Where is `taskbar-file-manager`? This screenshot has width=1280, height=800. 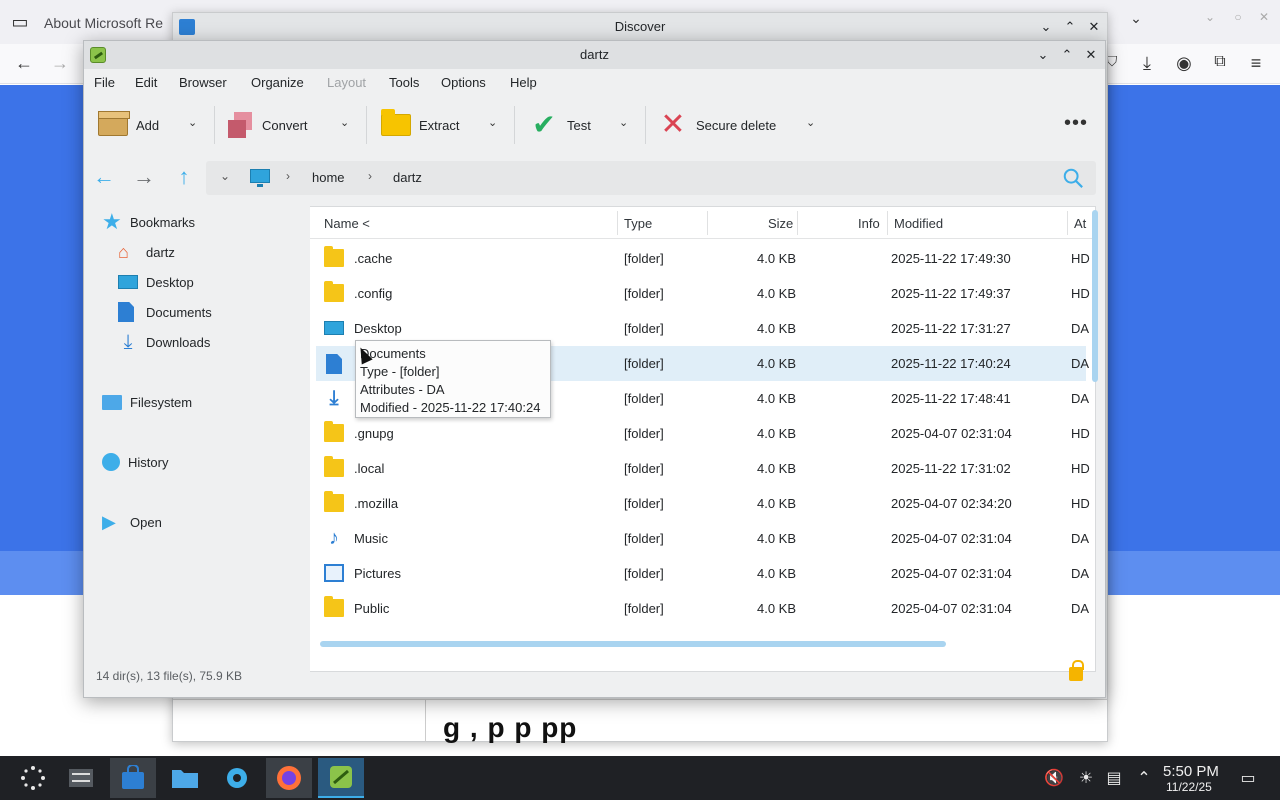
taskbar-file-manager is located at coordinates (185, 778).